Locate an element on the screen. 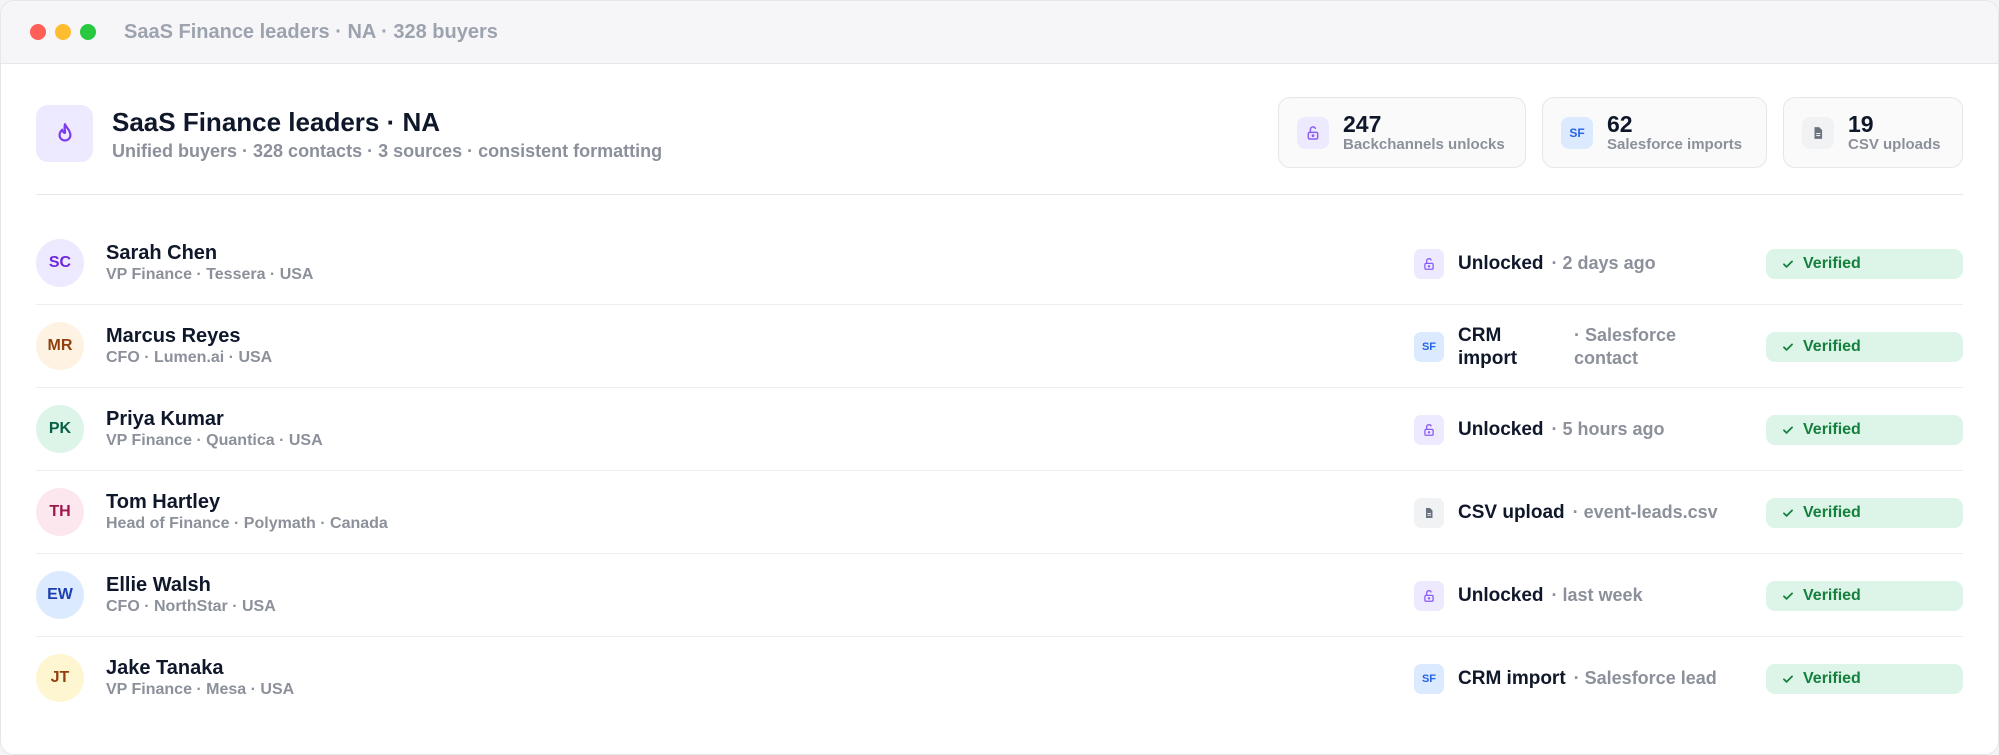 The height and width of the screenshot is (755, 1999). contact-meta: Head of Finance · Polymath · Canada is located at coordinates (247, 523).